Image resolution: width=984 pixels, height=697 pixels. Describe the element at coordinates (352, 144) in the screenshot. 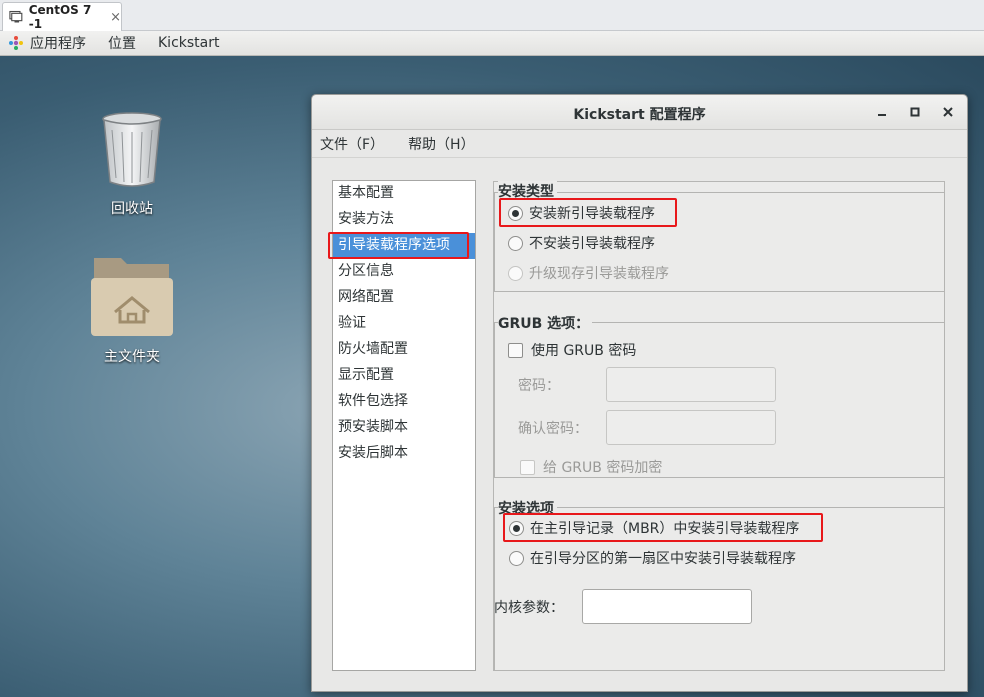

I see `menu-file: 文件（F）` at that location.